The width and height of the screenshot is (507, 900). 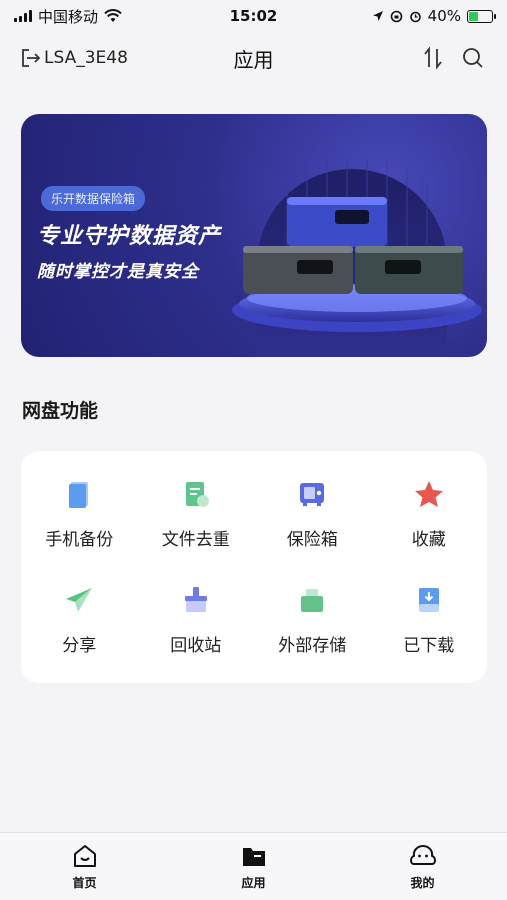 I want to click on phone-backup-icon, so click(x=79, y=494).